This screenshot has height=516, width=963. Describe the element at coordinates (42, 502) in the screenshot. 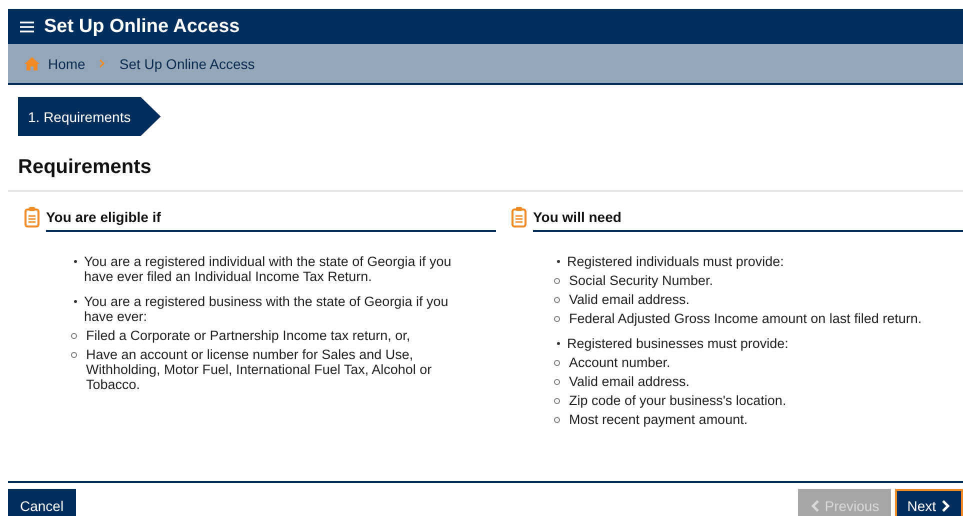

I see `cancel-button: Cancel` at that location.